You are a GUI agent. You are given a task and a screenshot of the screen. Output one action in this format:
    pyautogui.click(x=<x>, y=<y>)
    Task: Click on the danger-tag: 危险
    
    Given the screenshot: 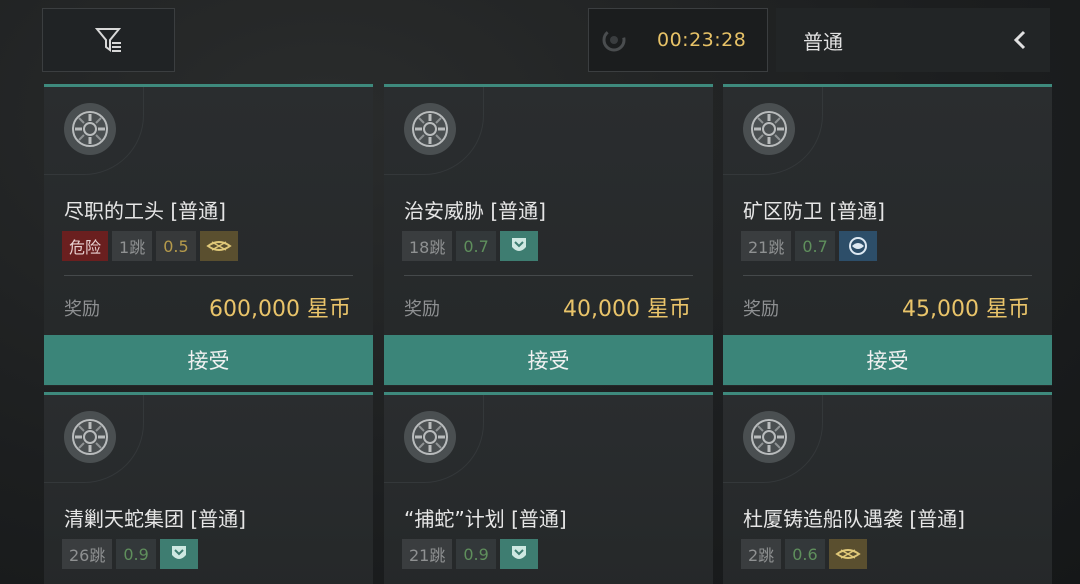 What is the action you would take?
    pyautogui.click(x=85, y=246)
    